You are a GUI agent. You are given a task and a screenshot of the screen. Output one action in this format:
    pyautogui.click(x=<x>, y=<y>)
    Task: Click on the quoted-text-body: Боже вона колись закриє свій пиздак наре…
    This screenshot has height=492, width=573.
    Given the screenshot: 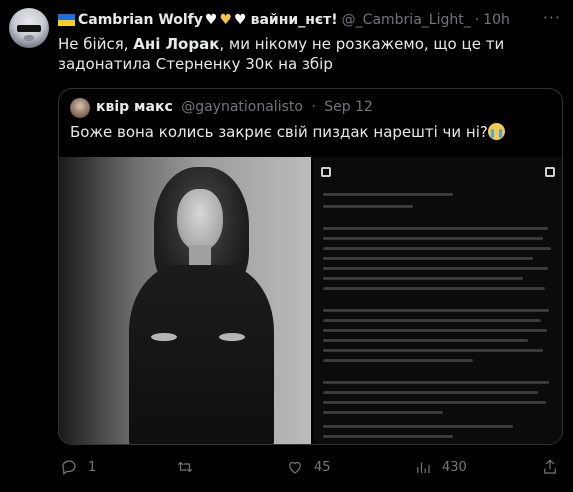 What is the action you would take?
    pyautogui.click(x=279, y=132)
    